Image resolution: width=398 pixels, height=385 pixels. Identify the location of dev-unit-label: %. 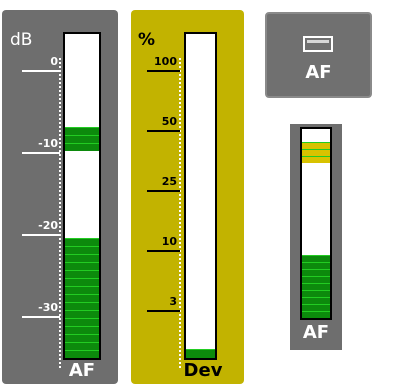
(147, 40).